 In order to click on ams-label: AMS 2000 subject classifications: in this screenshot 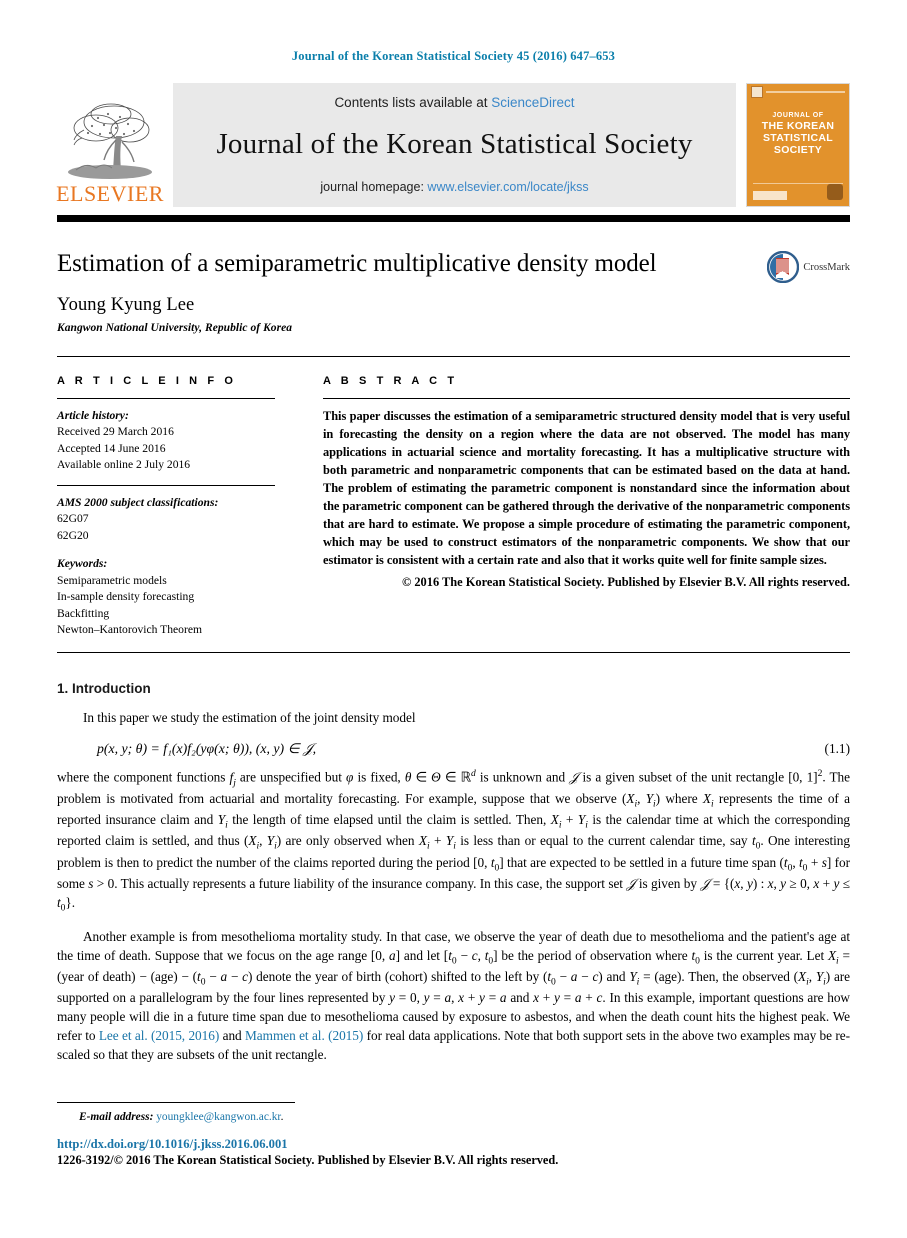, I will do `click(138, 502)`.